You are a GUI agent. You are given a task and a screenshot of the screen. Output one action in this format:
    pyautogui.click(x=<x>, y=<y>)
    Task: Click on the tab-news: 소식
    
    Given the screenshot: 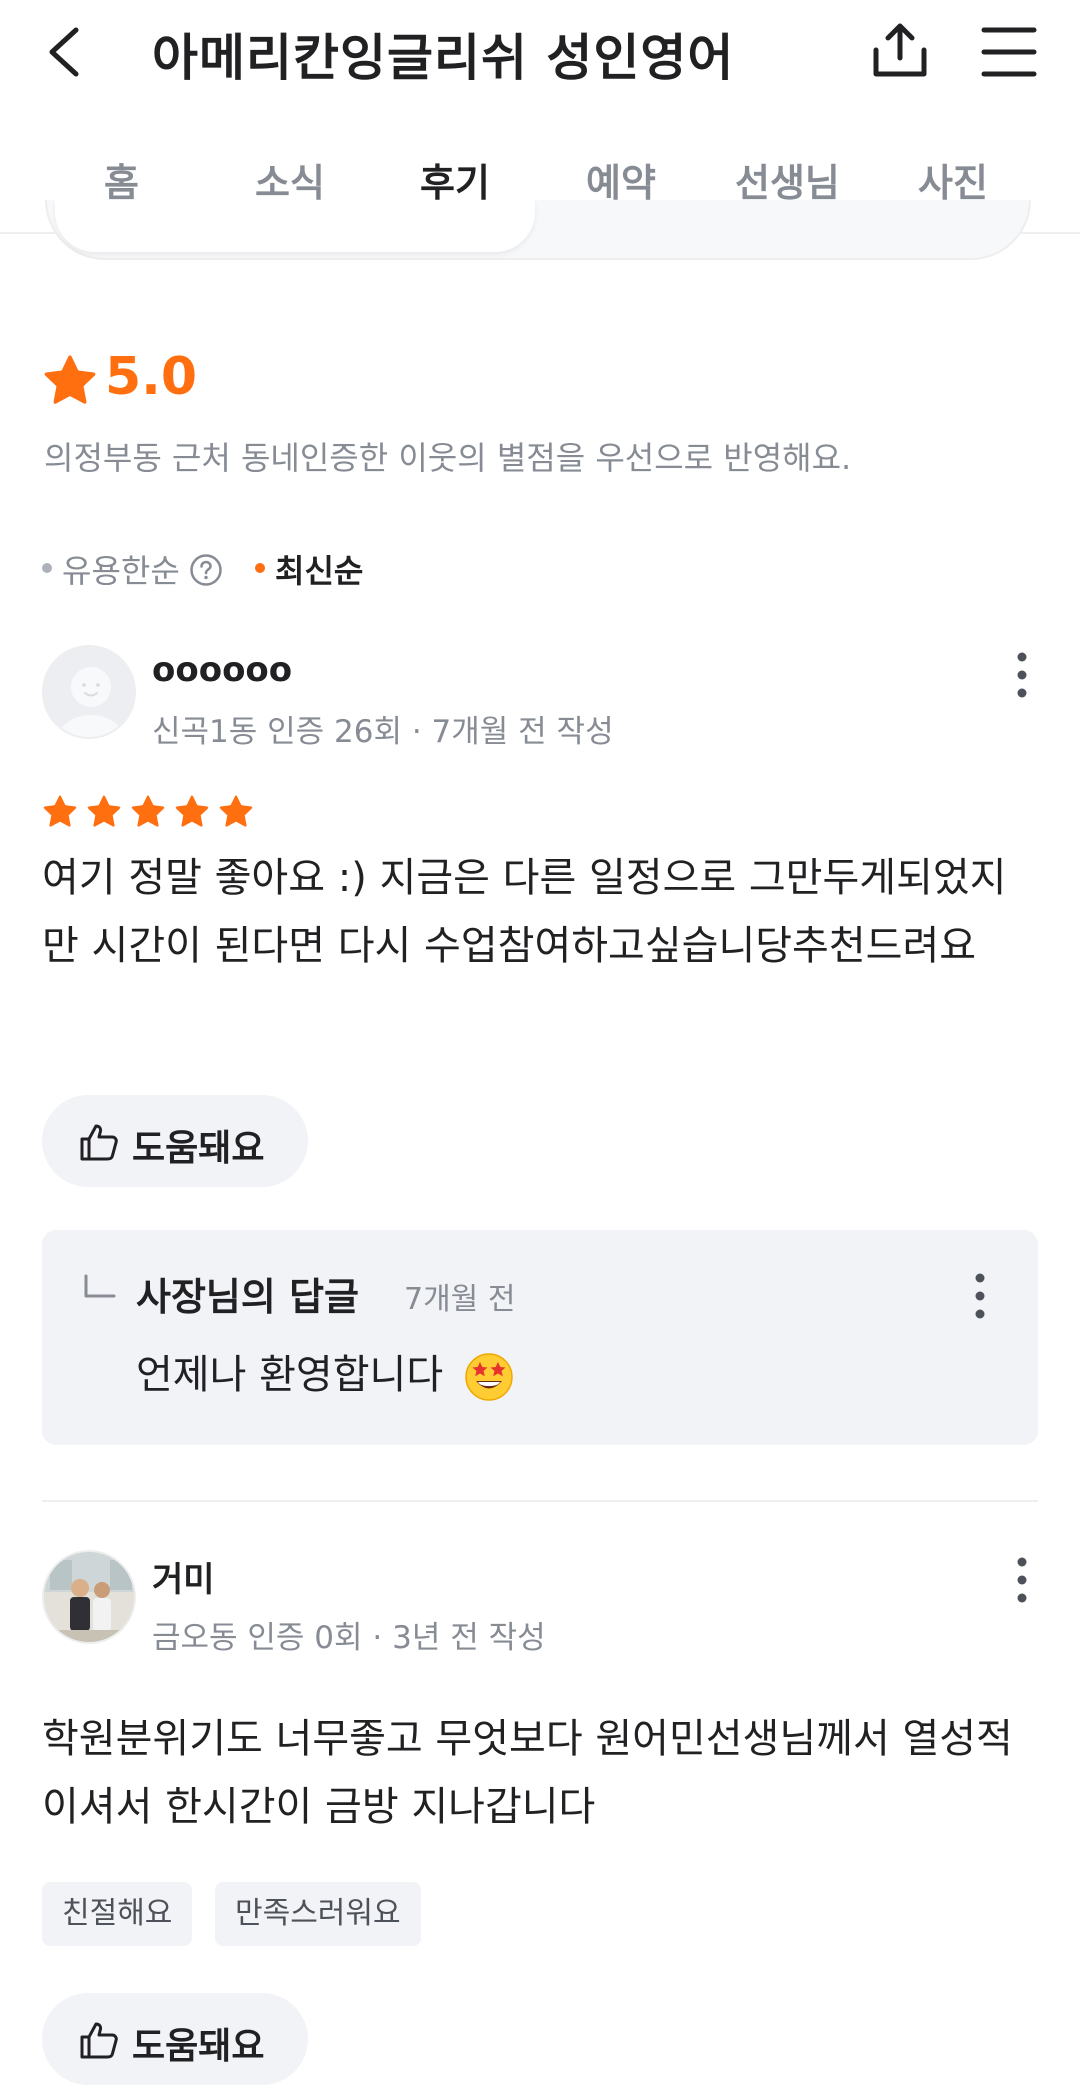 What is the action you would take?
    pyautogui.click(x=290, y=179)
    